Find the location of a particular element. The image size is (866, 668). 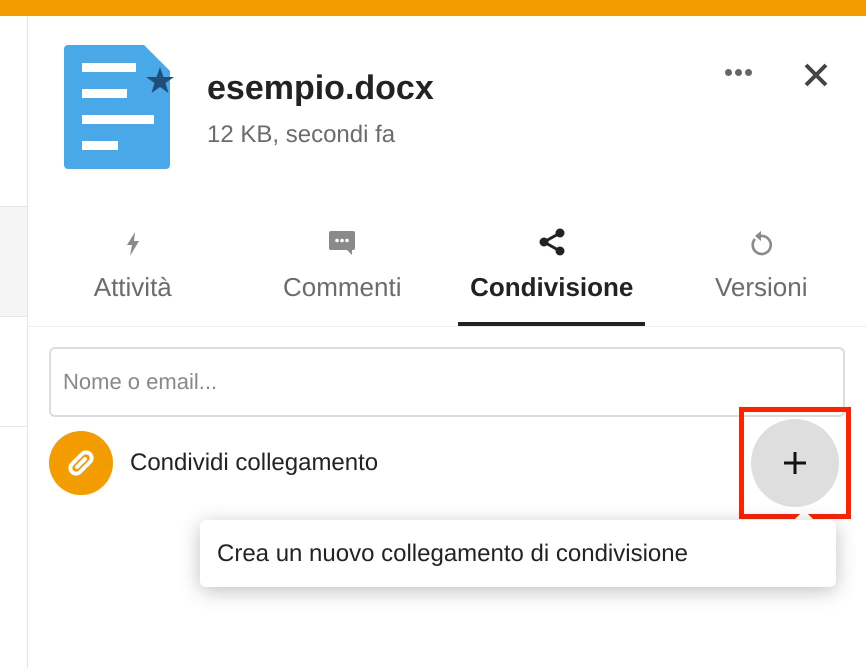

file-meta: 12 KB, secondi fa is located at coordinates (301, 135).